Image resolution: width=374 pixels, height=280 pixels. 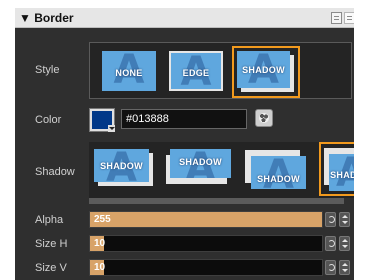 I want to click on style-option-shadow: A SHADOW, so click(x=266, y=72).